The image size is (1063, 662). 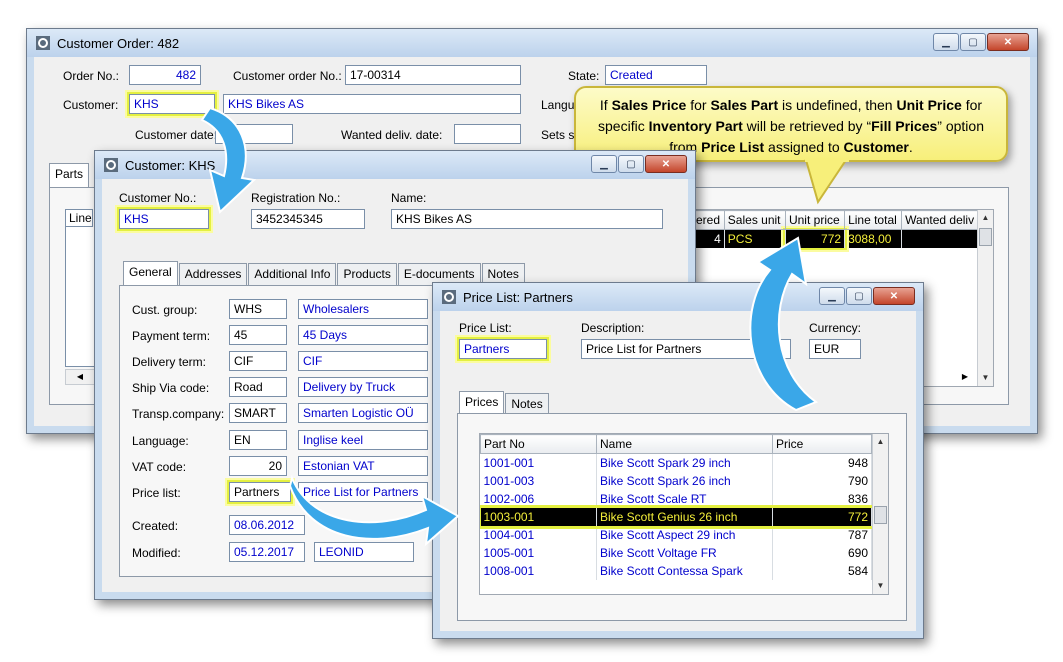 What do you see at coordinates (165, 75) in the screenshot?
I see `order-no-field: 482` at bounding box center [165, 75].